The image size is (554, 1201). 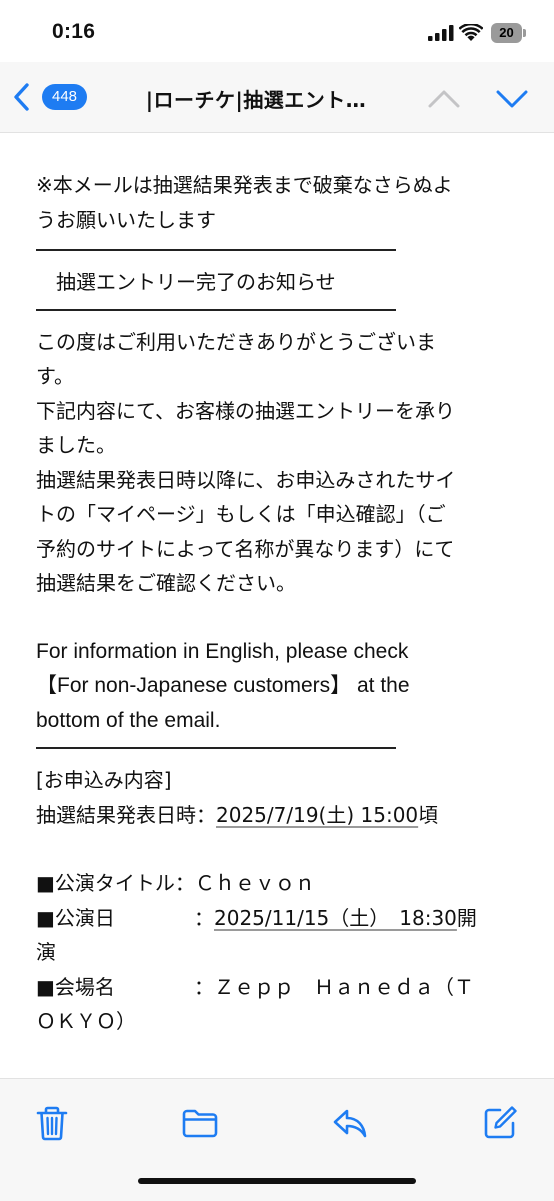 I want to click on reply-icon, so click(x=350, y=1123).